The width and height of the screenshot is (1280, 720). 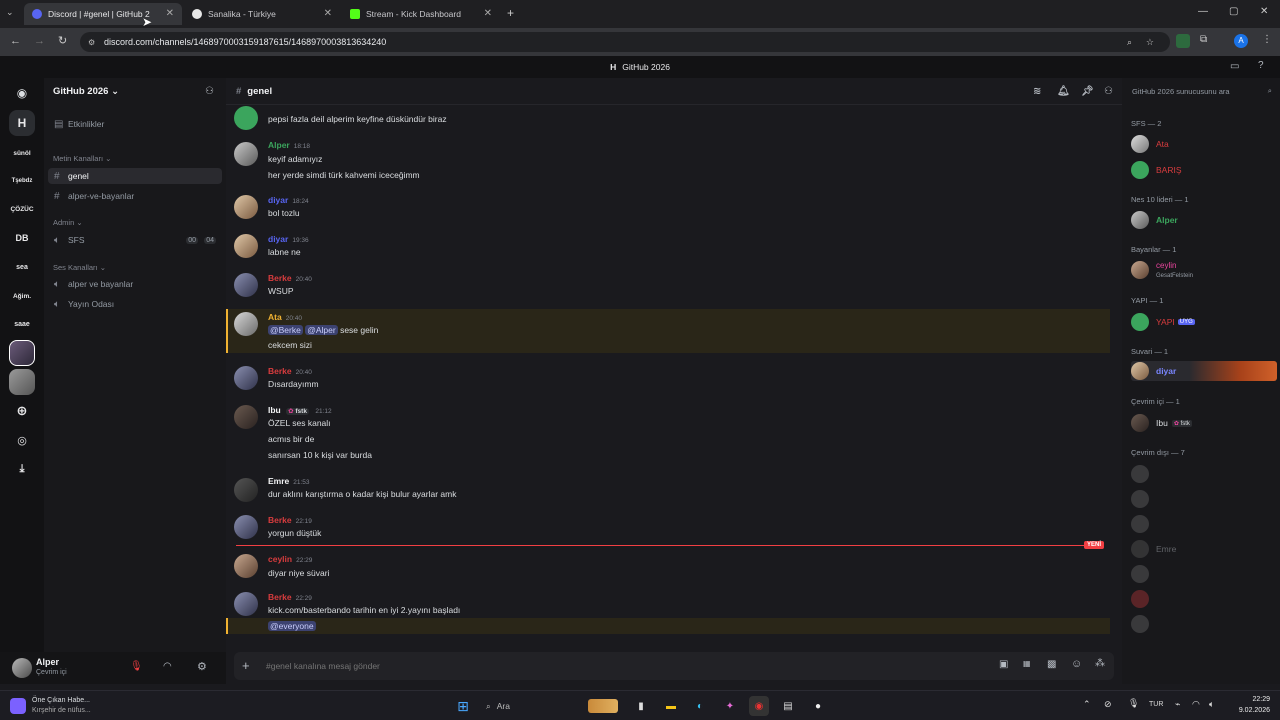 I want to click on notification-bell-icon: 🔔︎, so click(x=1063, y=91).